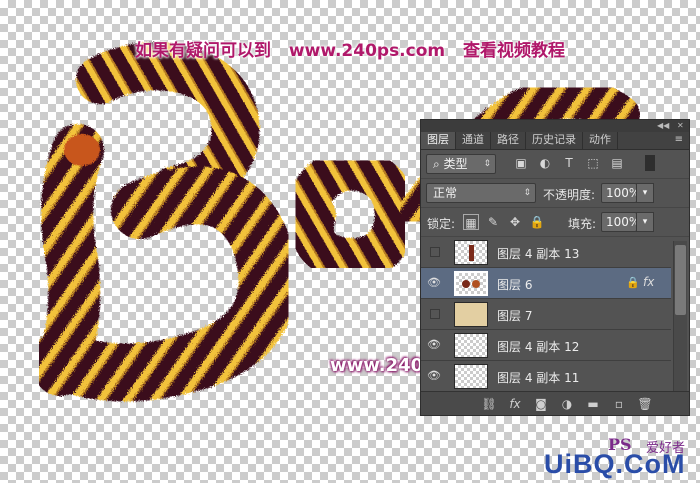 This screenshot has width=700, height=483. What do you see at coordinates (593, 163) in the screenshot?
I see `shape-filter-icon: ⬚` at bounding box center [593, 163].